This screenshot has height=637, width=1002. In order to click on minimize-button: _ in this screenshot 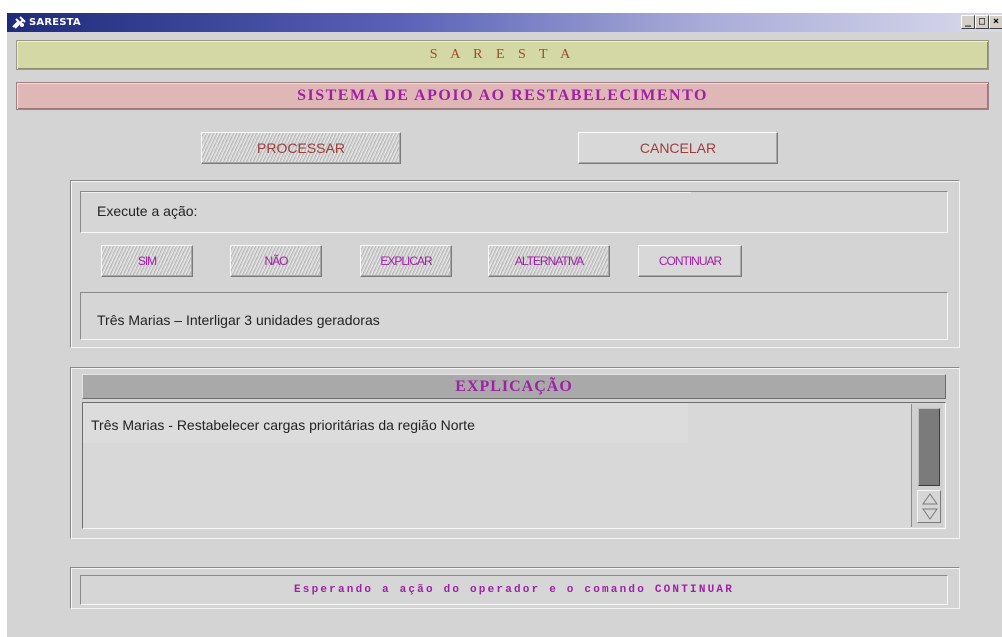, I will do `click(968, 22)`.